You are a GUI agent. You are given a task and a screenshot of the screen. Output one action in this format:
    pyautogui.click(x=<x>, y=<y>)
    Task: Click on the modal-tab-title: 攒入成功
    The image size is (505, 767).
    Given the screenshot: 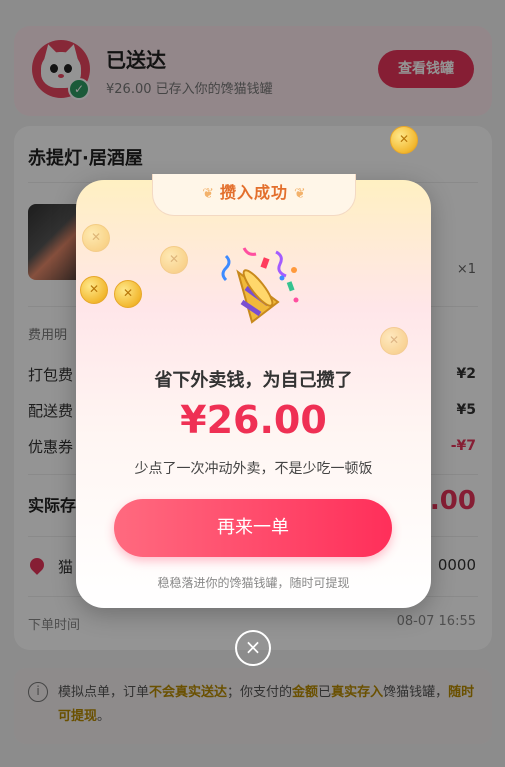 What is the action you would take?
    pyautogui.click(x=253, y=192)
    